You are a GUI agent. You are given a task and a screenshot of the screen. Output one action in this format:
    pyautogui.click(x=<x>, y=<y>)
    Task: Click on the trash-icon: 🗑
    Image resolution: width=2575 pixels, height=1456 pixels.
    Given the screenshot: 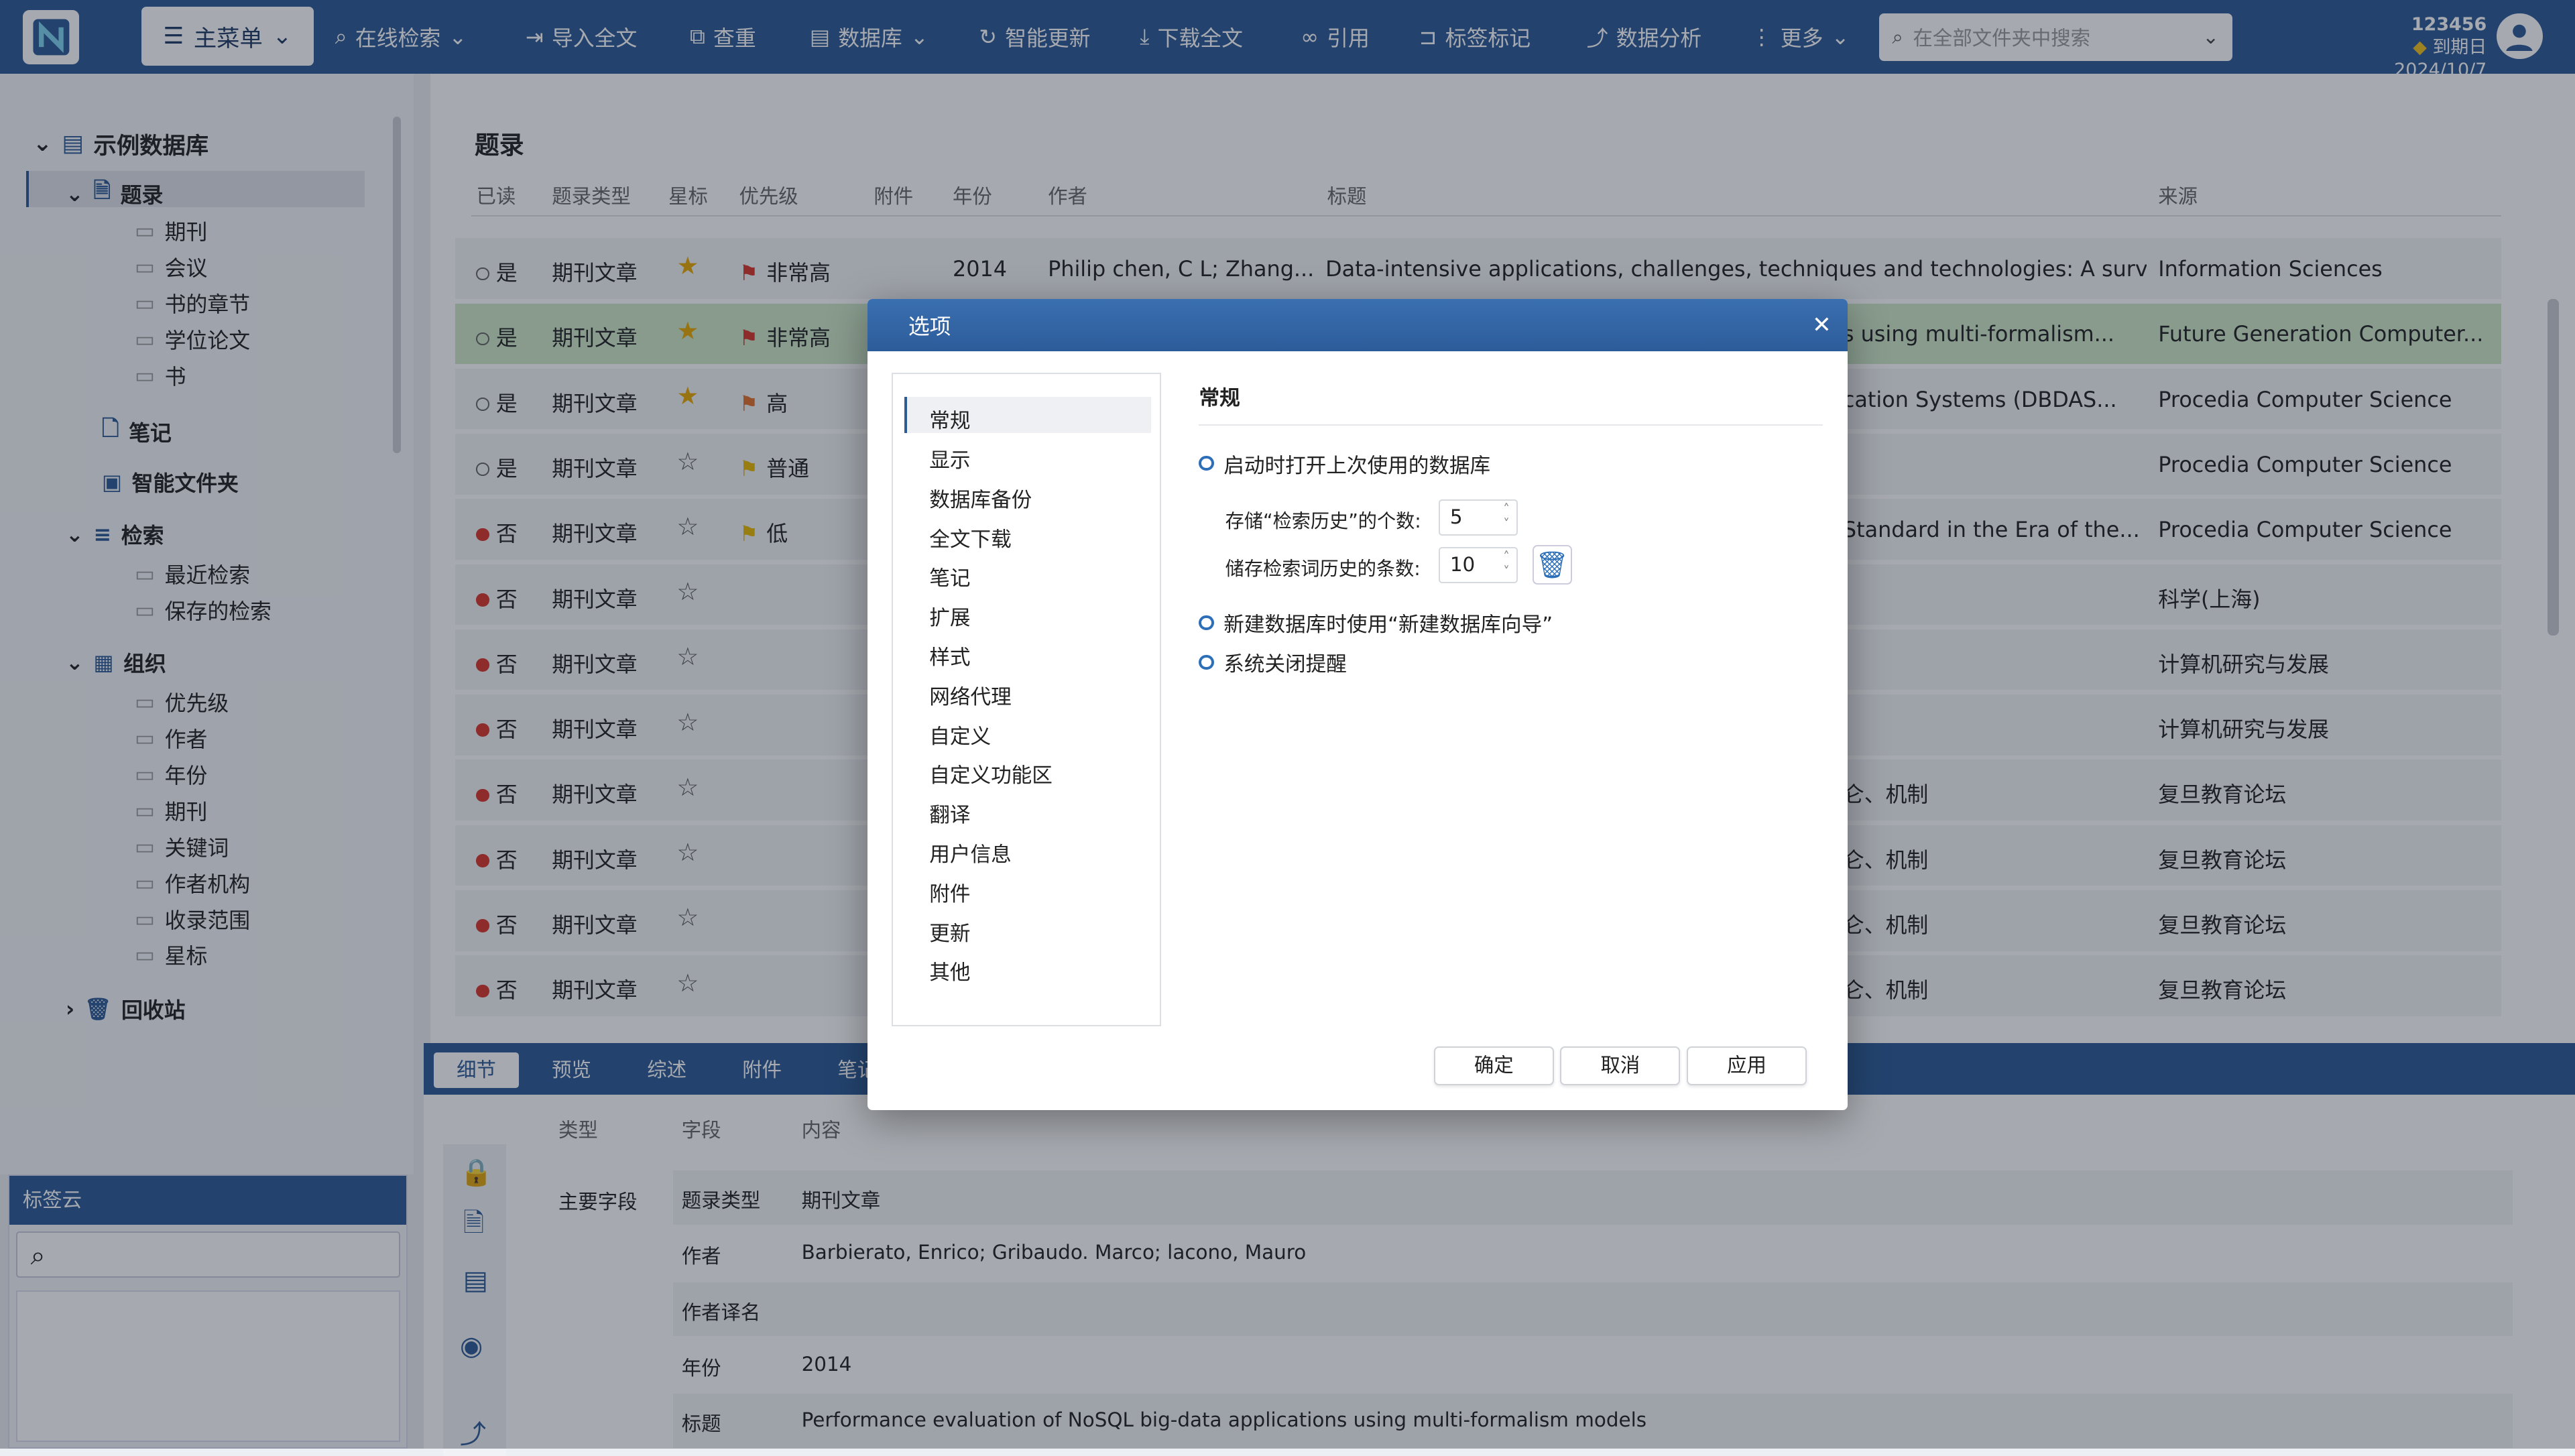 What is the action you would take?
    pyautogui.click(x=1552, y=565)
    